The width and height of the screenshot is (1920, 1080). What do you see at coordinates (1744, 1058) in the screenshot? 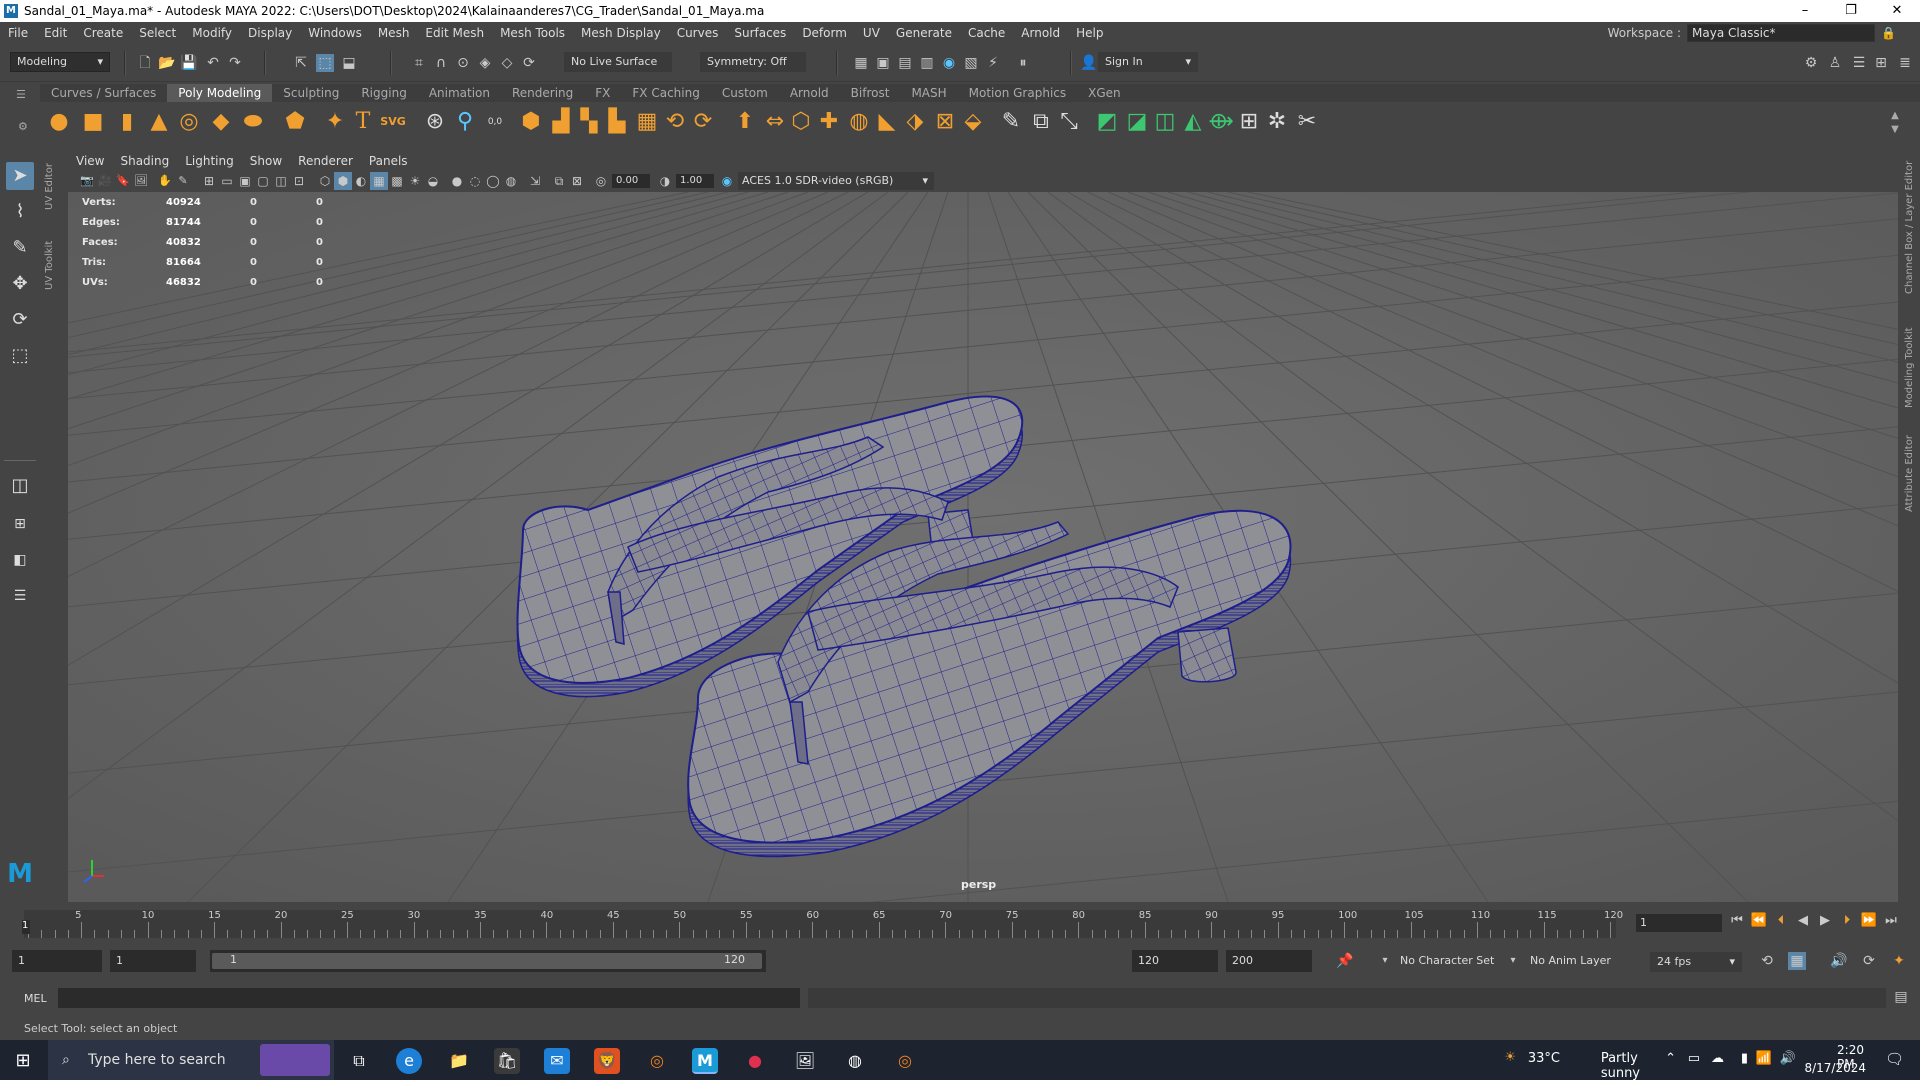
I see `battery-icon: ▮` at bounding box center [1744, 1058].